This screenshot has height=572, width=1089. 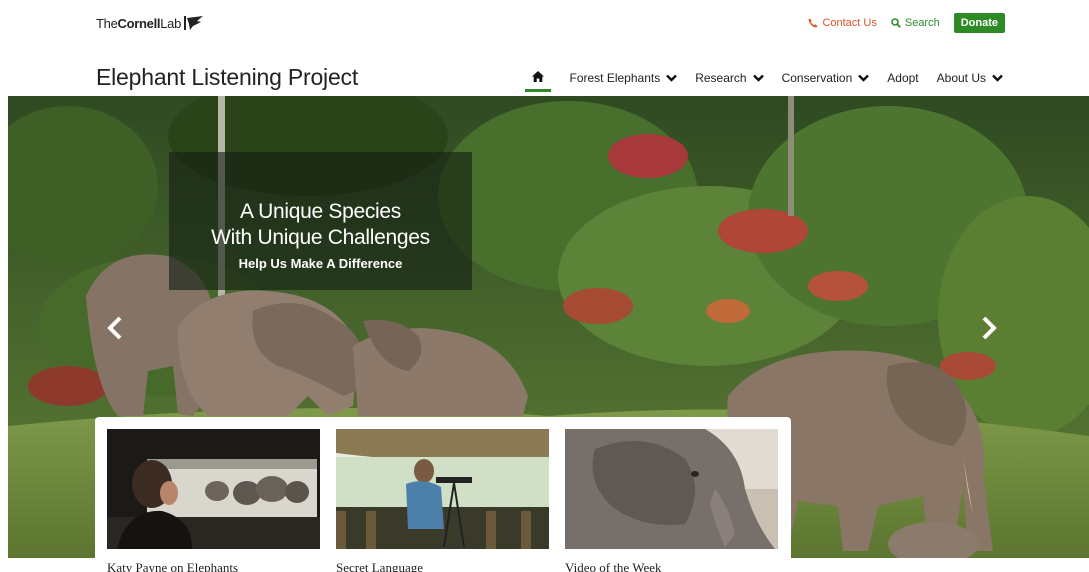 I want to click on contact-us-link: Contact Us, so click(x=842, y=23).